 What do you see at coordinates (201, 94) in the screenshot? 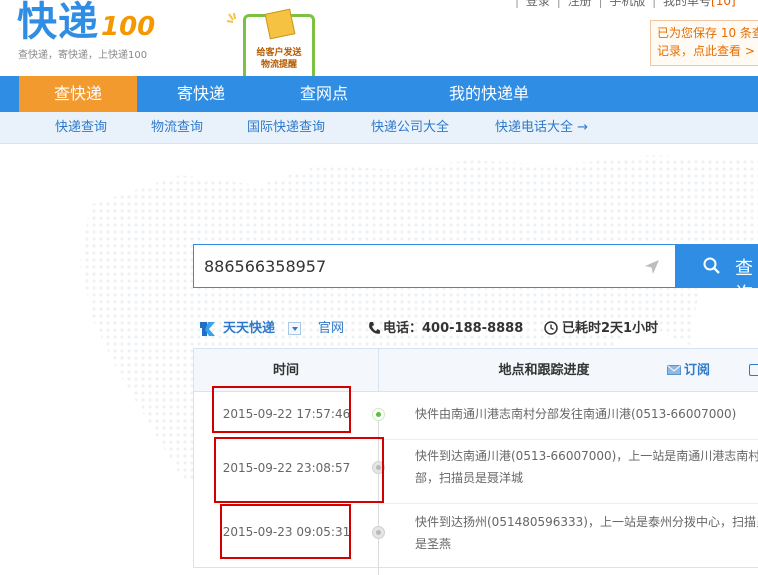
I see `nav-tab-send: 寄快递` at bounding box center [201, 94].